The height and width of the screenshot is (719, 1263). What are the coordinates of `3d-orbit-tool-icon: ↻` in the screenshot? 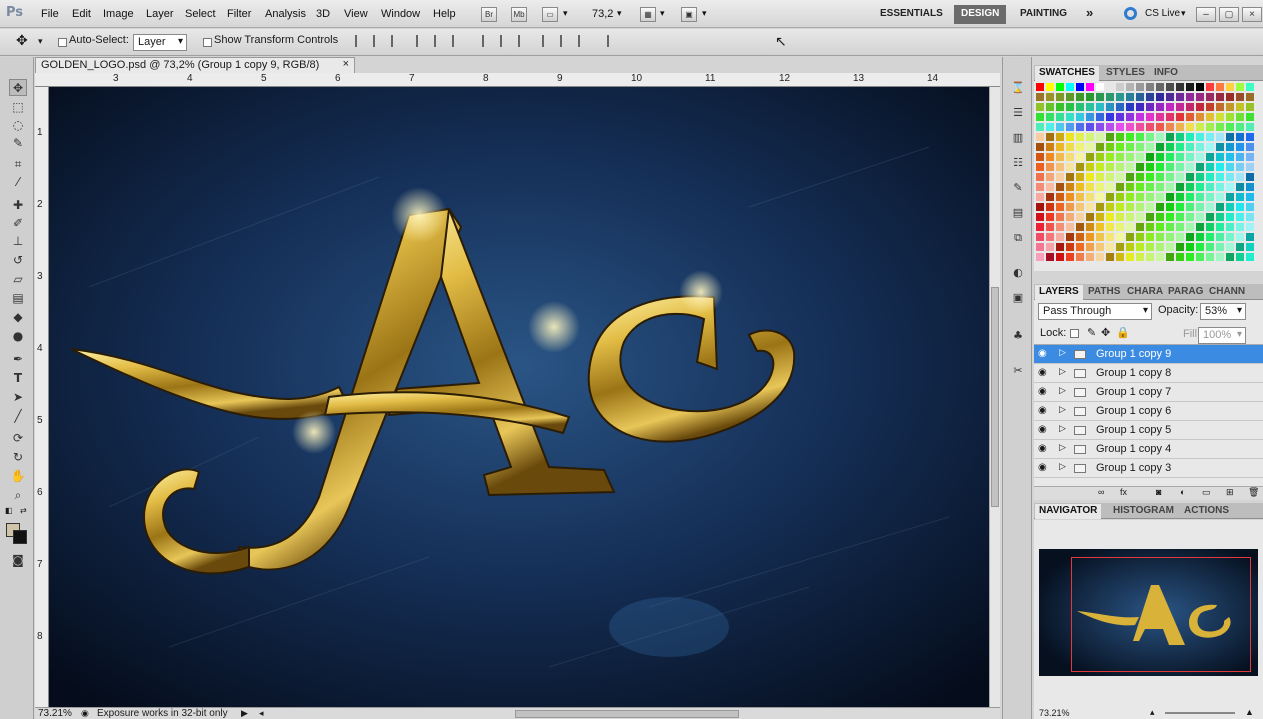 It's located at (18, 457).